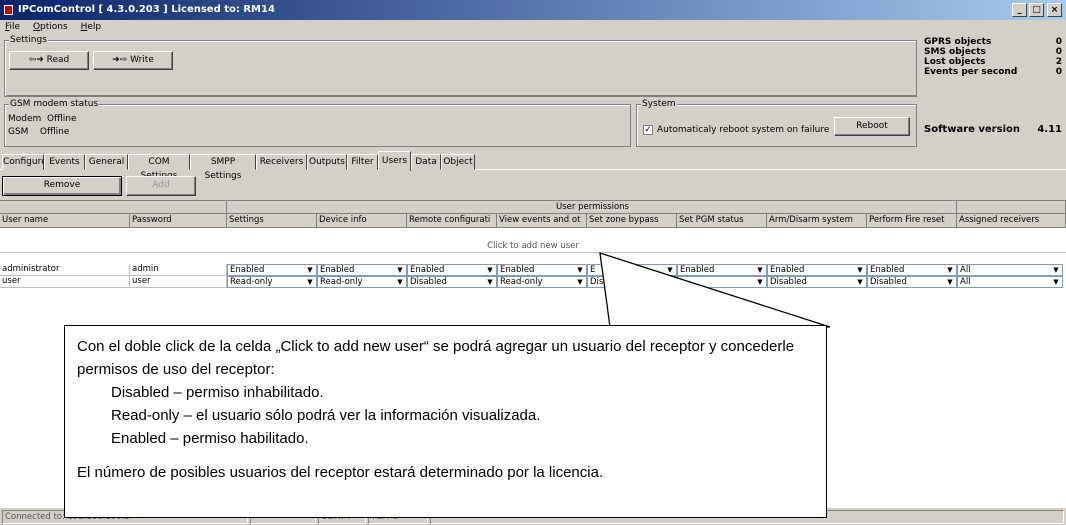 Image resolution: width=1066 pixels, height=525 pixels. I want to click on callout-item-disabled: Disabled – permiso inhabilitado., so click(217, 392).